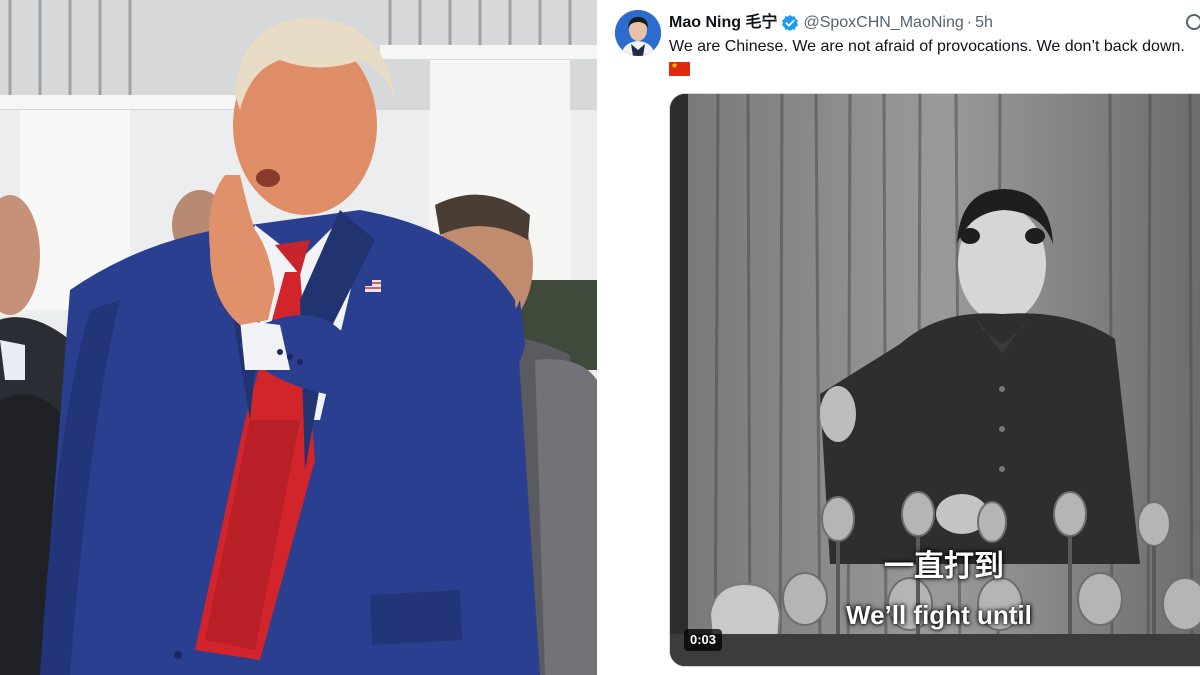 This screenshot has width=1200, height=675. I want to click on video-subtitle-english: We’ll fight until, so click(939, 615).